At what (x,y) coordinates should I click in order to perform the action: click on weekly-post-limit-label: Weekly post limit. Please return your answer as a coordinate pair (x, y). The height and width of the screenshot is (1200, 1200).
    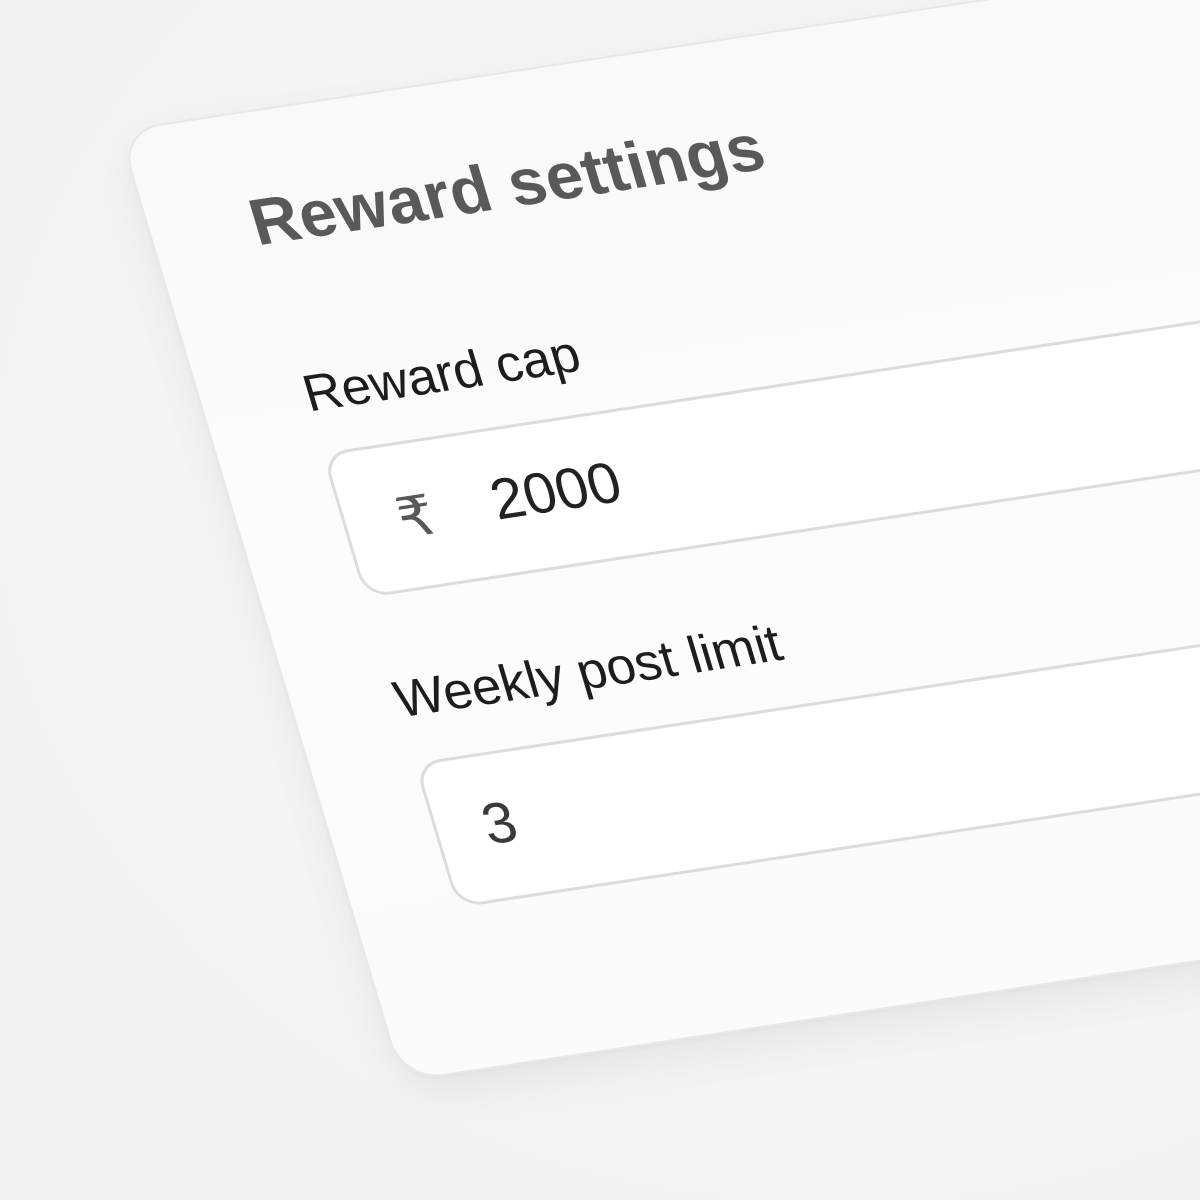
    Looking at the image, I should click on (588, 671).